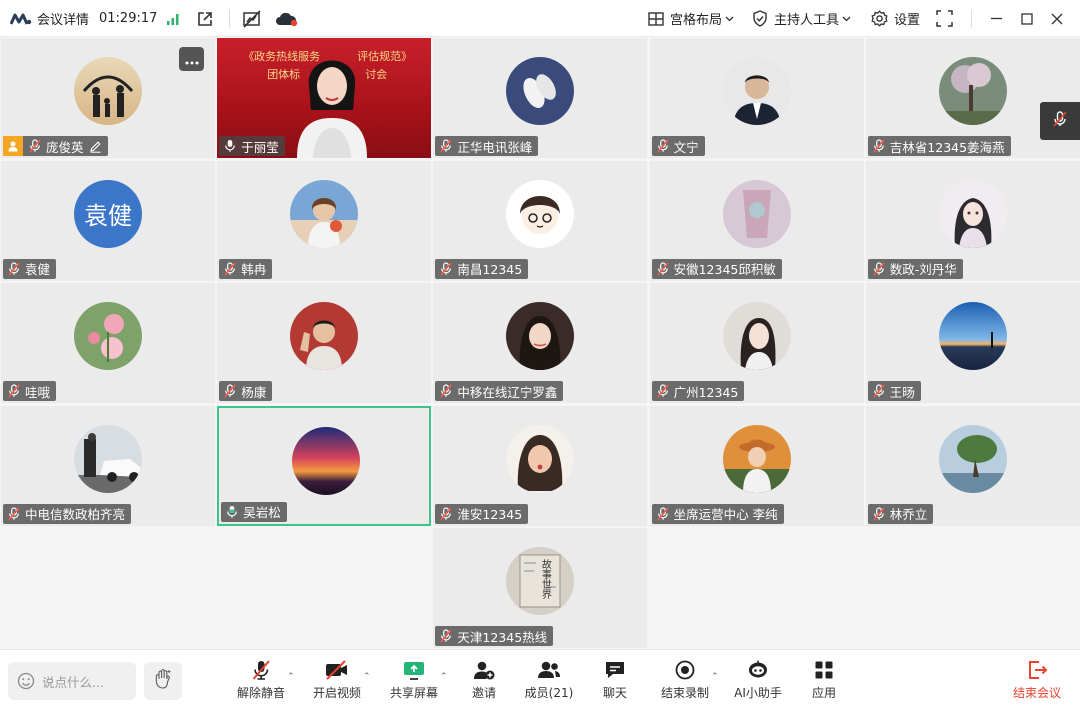 The height and width of the screenshot is (707, 1080). I want to click on meeting-details-button: 会议详情, so click(49, 18).